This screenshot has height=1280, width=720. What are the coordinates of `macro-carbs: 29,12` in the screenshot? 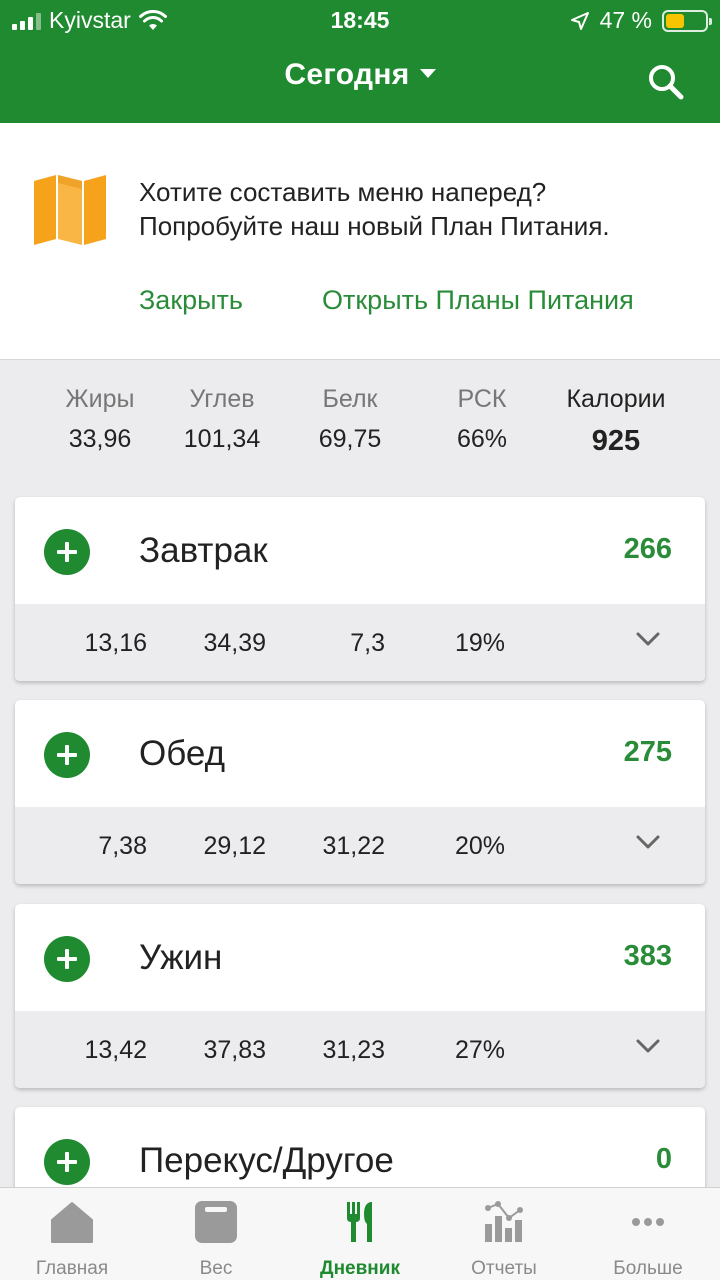 It's located at (234, 846).